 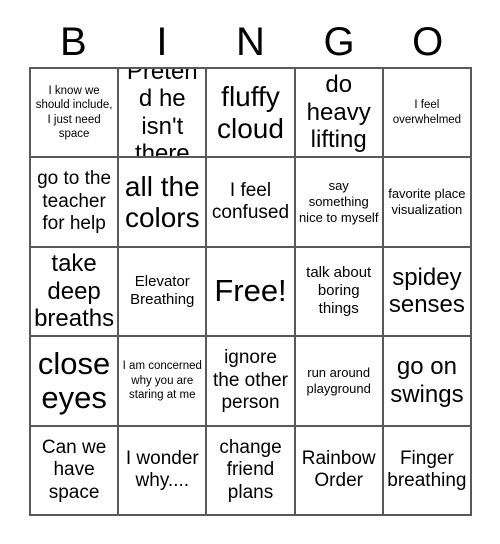 I want to click on bingo-cell-label: I am concerned why you are staring at me, so click(x=162, y=381).